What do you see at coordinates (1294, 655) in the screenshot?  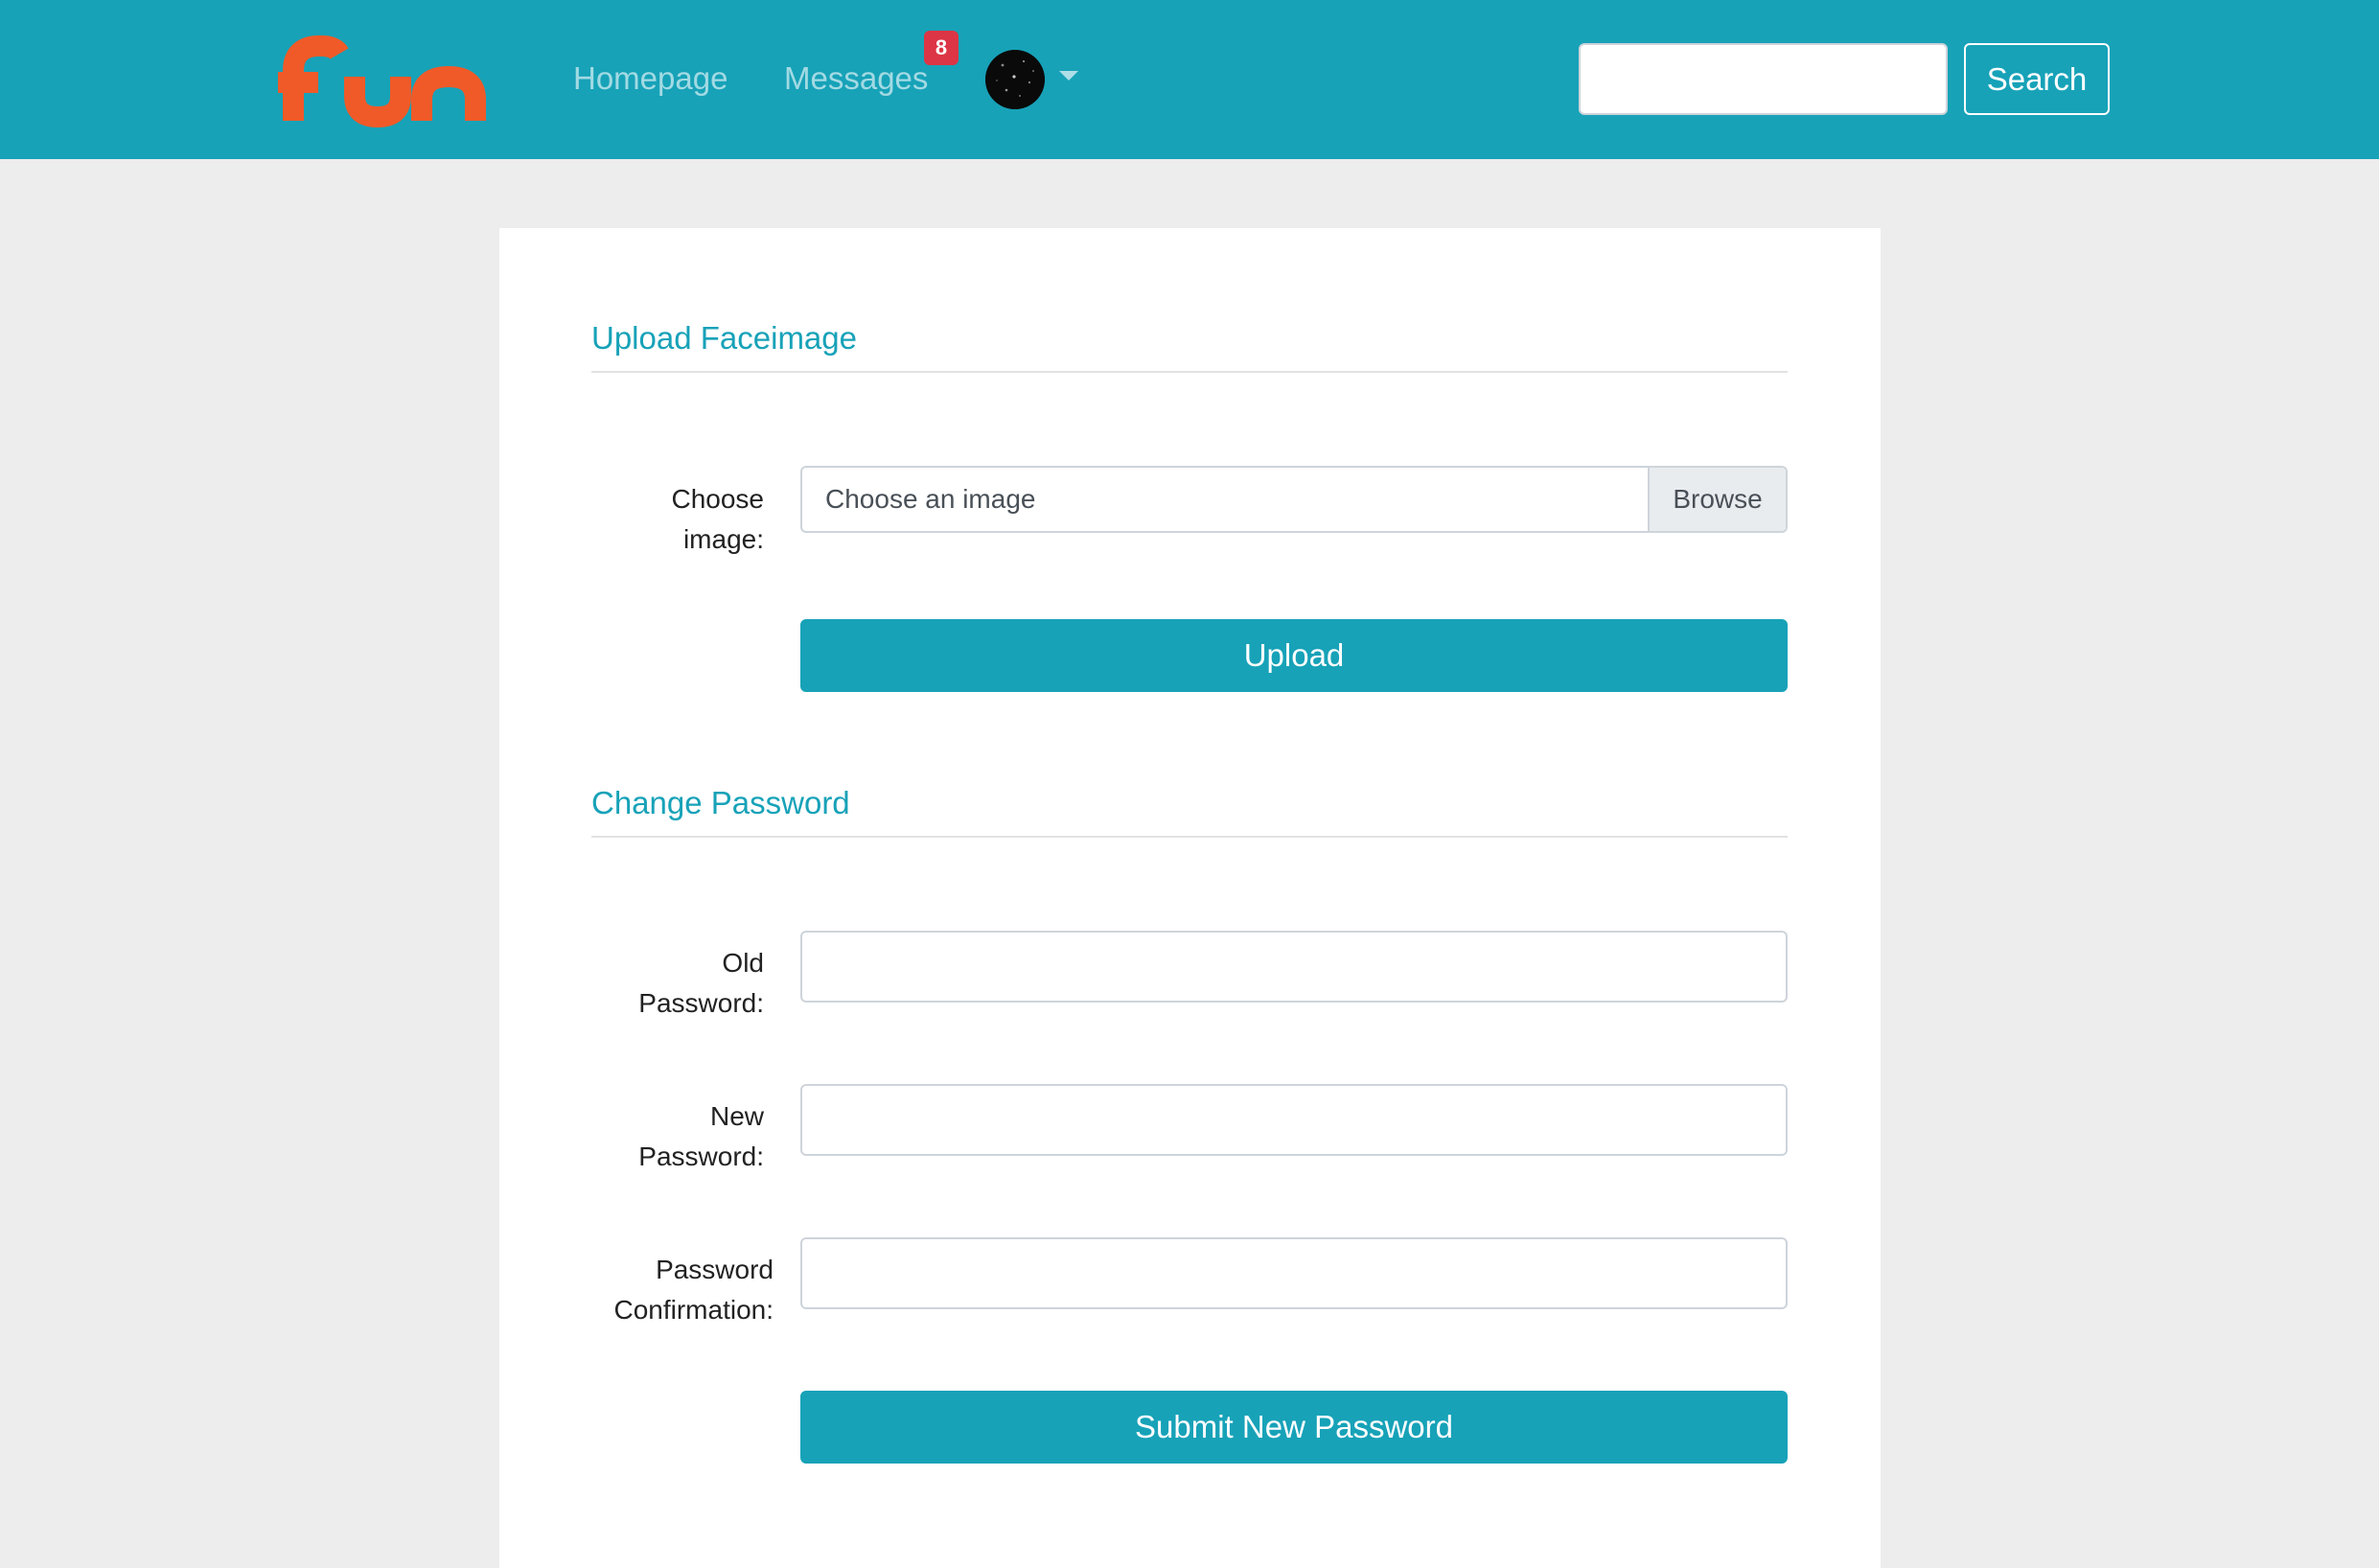 I see `upload-button: Upload` at bounding box center [1294, 655].